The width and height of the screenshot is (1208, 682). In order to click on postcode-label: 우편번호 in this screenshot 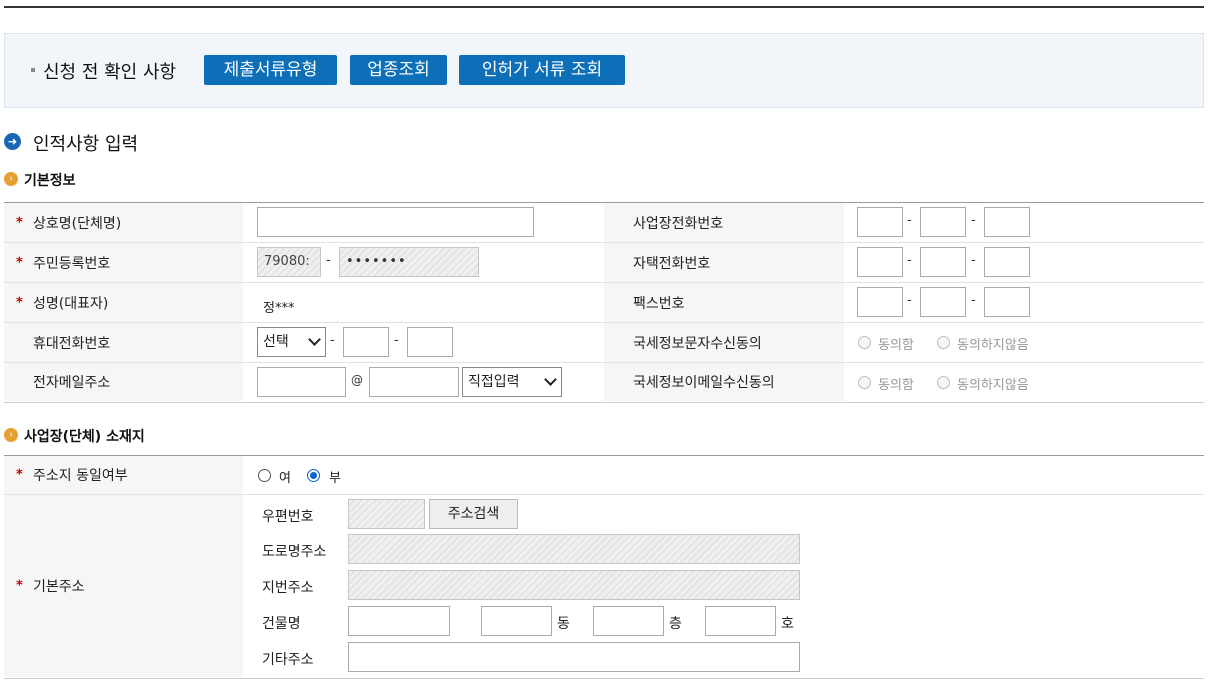, I will do `click(288, 517)`.